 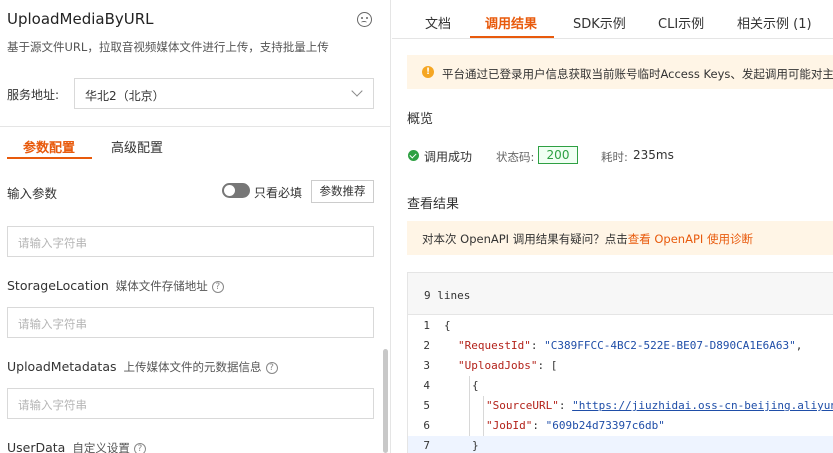 I want to click on code-text: }, so click(x=475, y=445).